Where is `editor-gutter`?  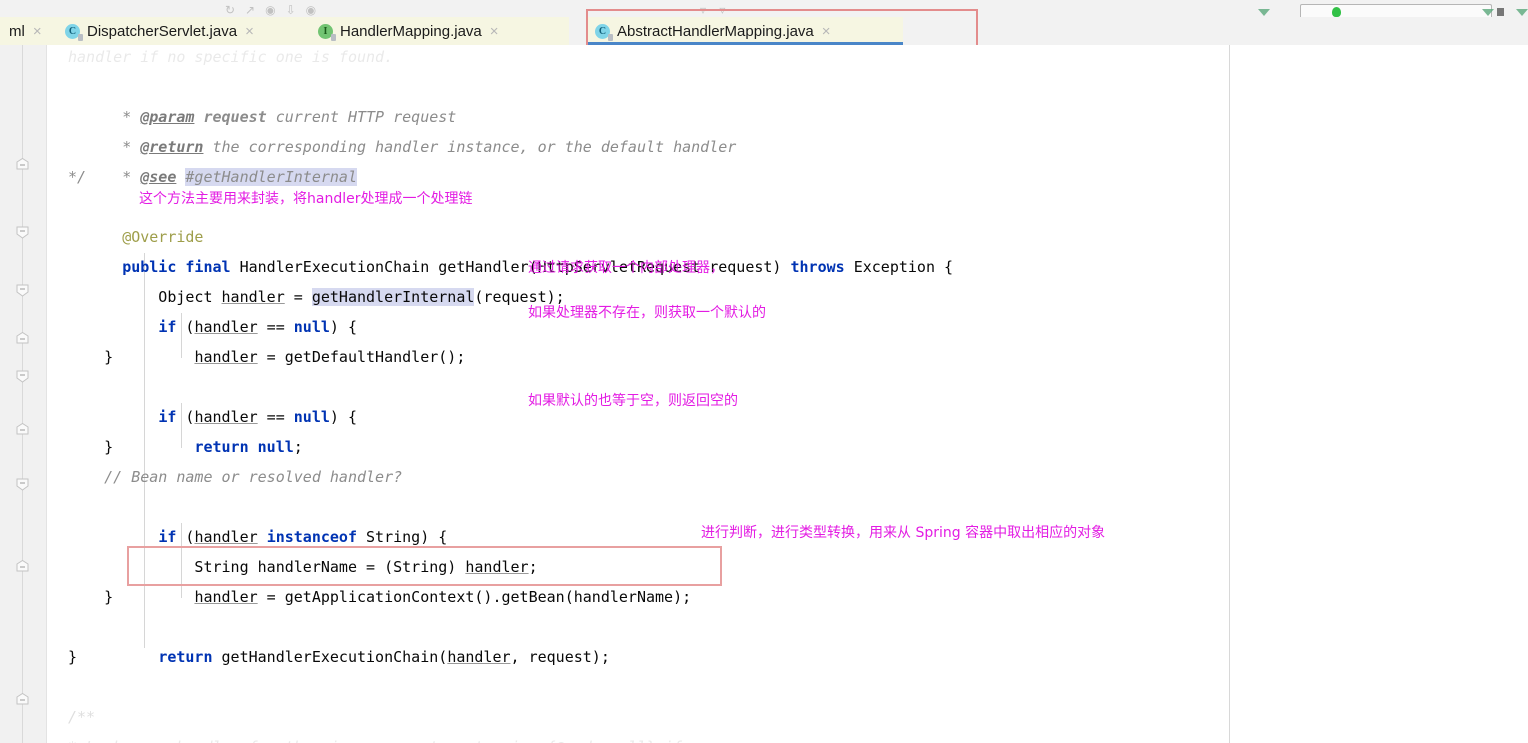 editor-gutter is located at coordinates (23, 394).